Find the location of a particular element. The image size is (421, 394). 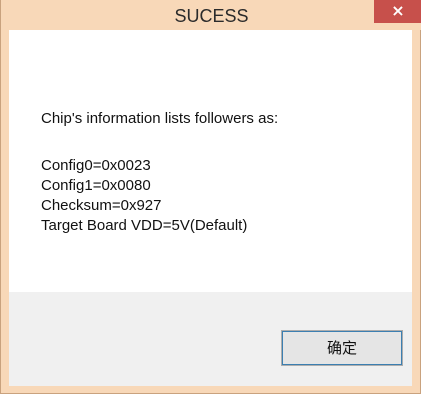

title-bar: SUCESS × is located at coordinates (211, 15).